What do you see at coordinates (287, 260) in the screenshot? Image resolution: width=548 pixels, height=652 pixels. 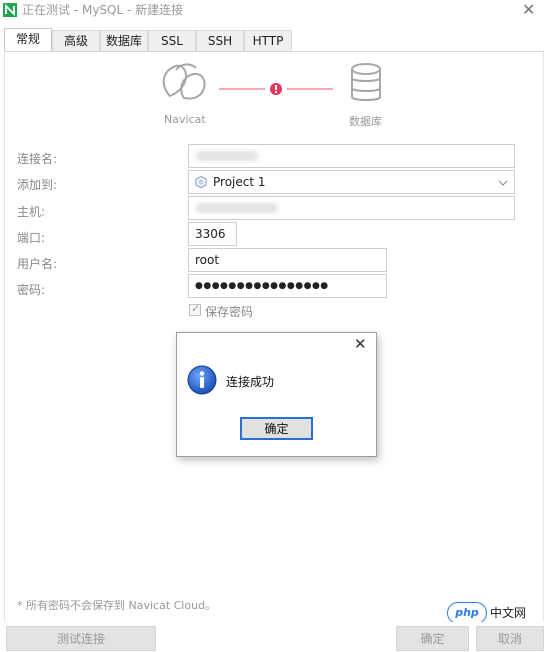 I see `username-field: root` at bounding box center [287, 260].